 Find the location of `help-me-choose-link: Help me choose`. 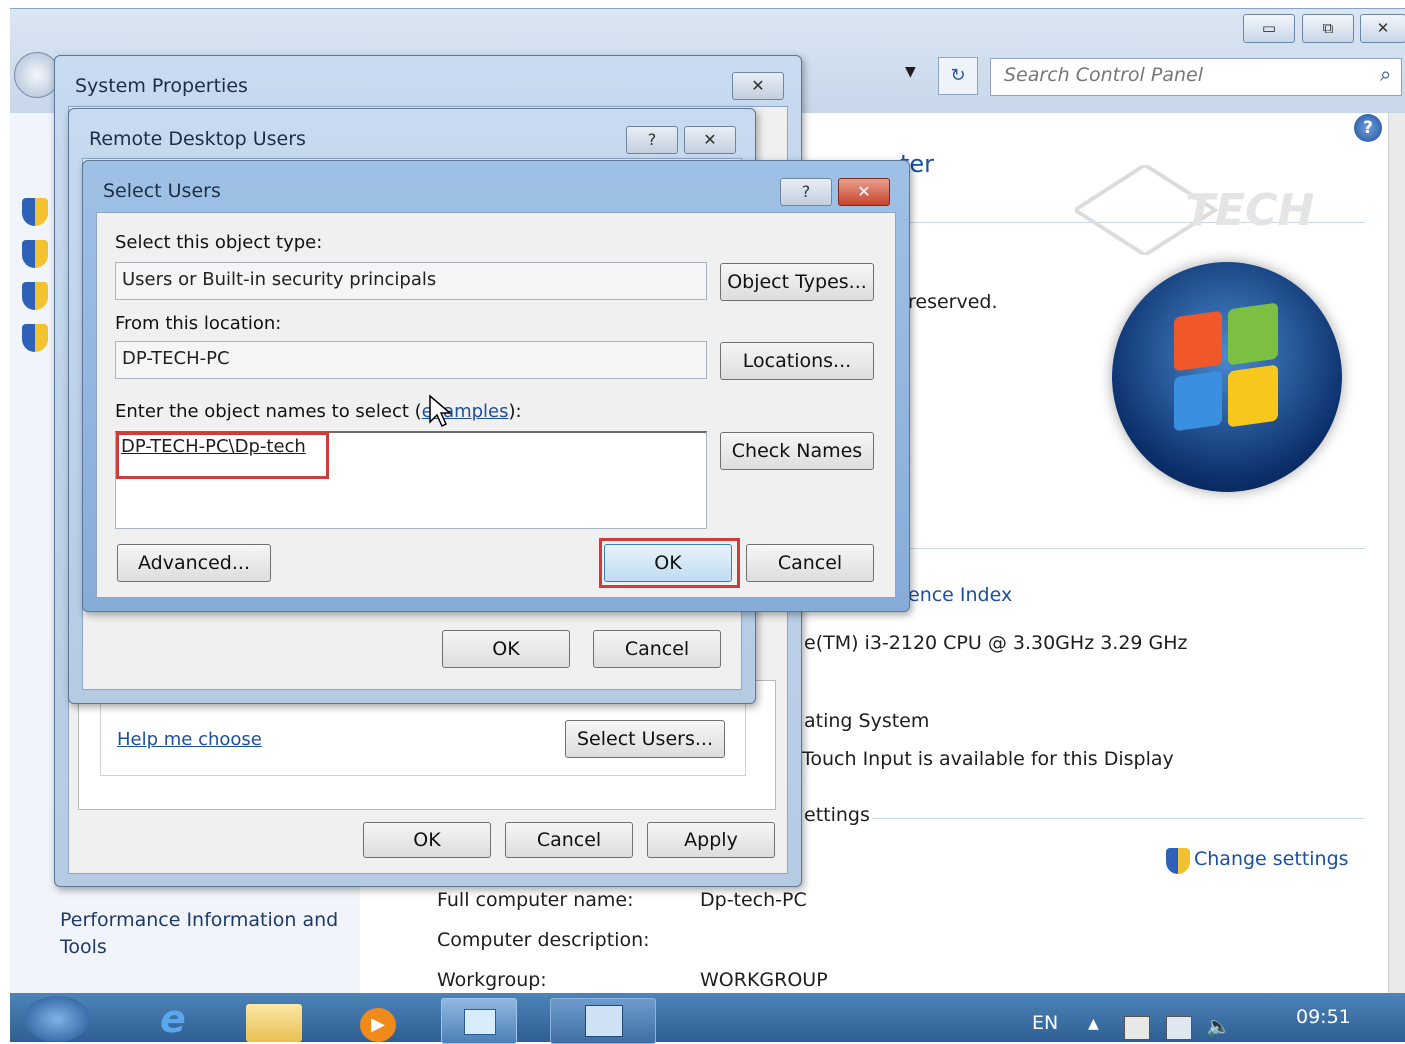

help-me-choose-link: Help me choose is located at coordinates (189, 739).